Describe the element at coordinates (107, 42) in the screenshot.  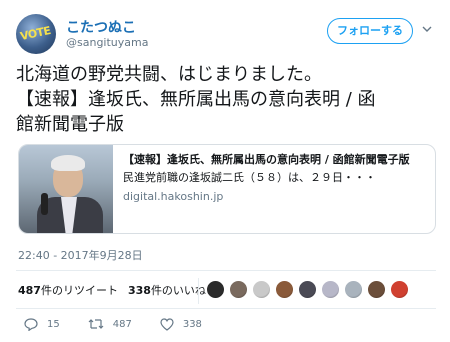
I see `user-handle: @sangituyama` at that location.